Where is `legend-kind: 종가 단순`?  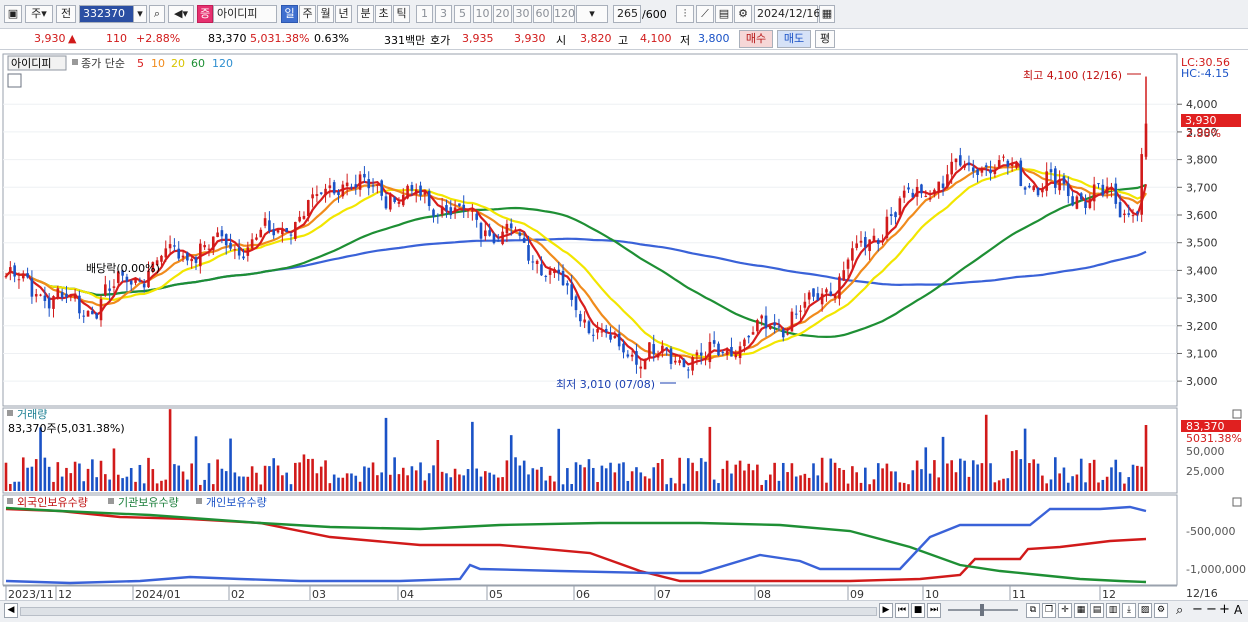 legend-kind: 종가 단순 is located at coordinates (103, 63).